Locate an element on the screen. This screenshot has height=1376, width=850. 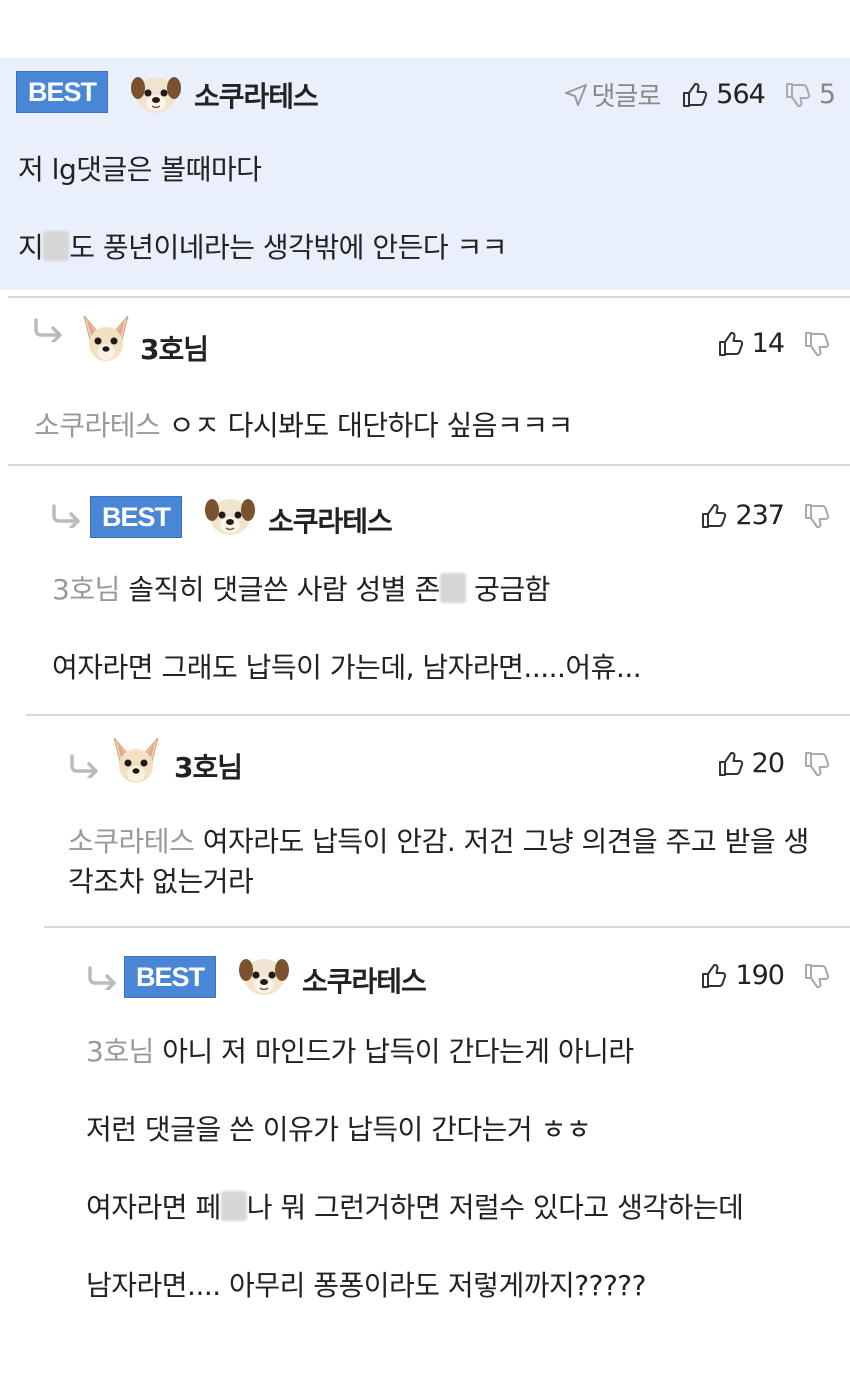
comment-body: 소쿠라테스 ㅇㅈ 다시봐도 대단하다 싶음ㅋㅋㅋ is located at coordinates (432, 426).